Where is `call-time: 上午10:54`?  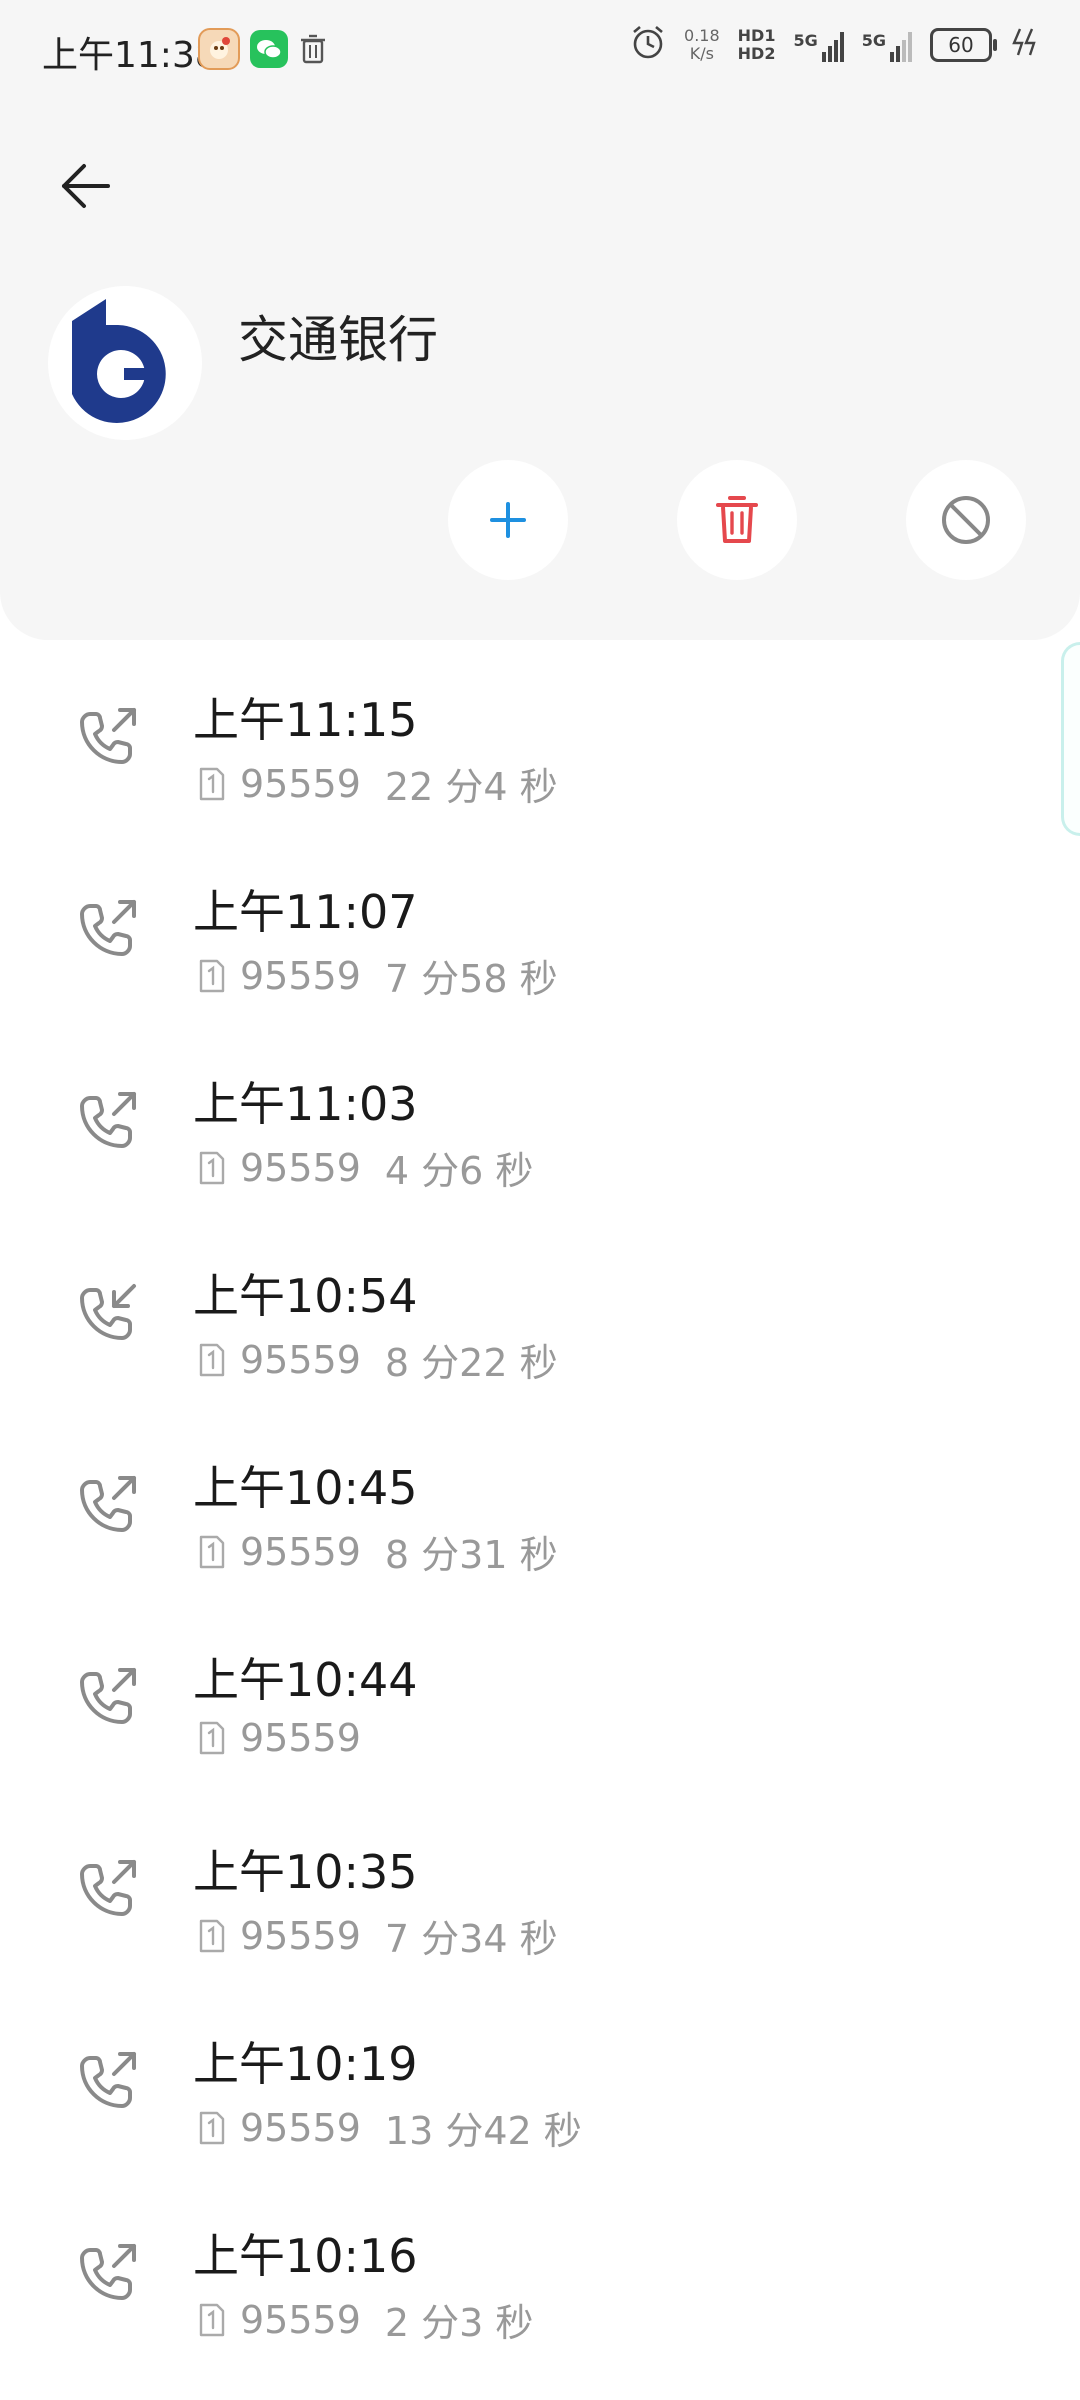
call-time: 上午10:54 is located at coordinates (305, 1296).